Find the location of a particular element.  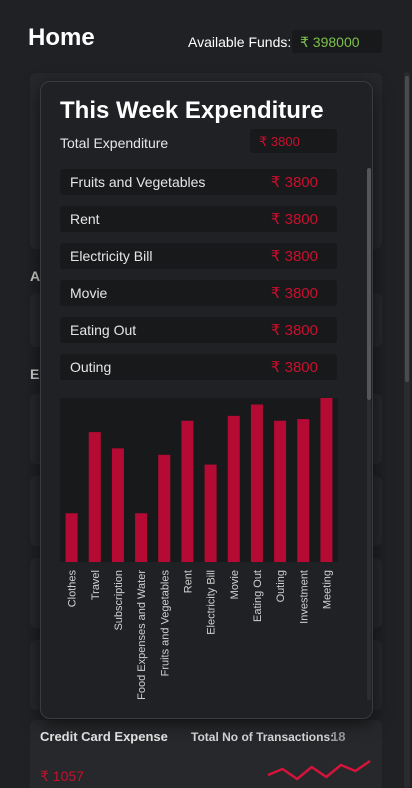

modal-scrollbar-thumb is located at coordinates (369, 284).